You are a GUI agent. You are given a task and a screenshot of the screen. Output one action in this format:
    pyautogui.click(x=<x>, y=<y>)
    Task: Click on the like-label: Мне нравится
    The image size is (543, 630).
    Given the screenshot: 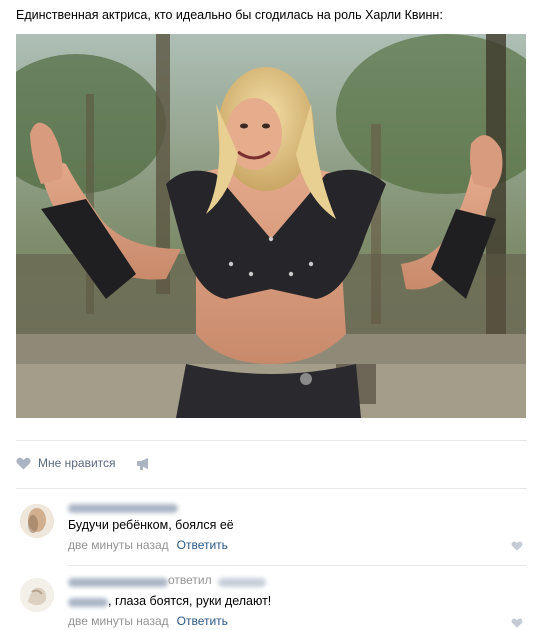 What is the action you would take?
    pyautogui.click(x=77, y=463)
    